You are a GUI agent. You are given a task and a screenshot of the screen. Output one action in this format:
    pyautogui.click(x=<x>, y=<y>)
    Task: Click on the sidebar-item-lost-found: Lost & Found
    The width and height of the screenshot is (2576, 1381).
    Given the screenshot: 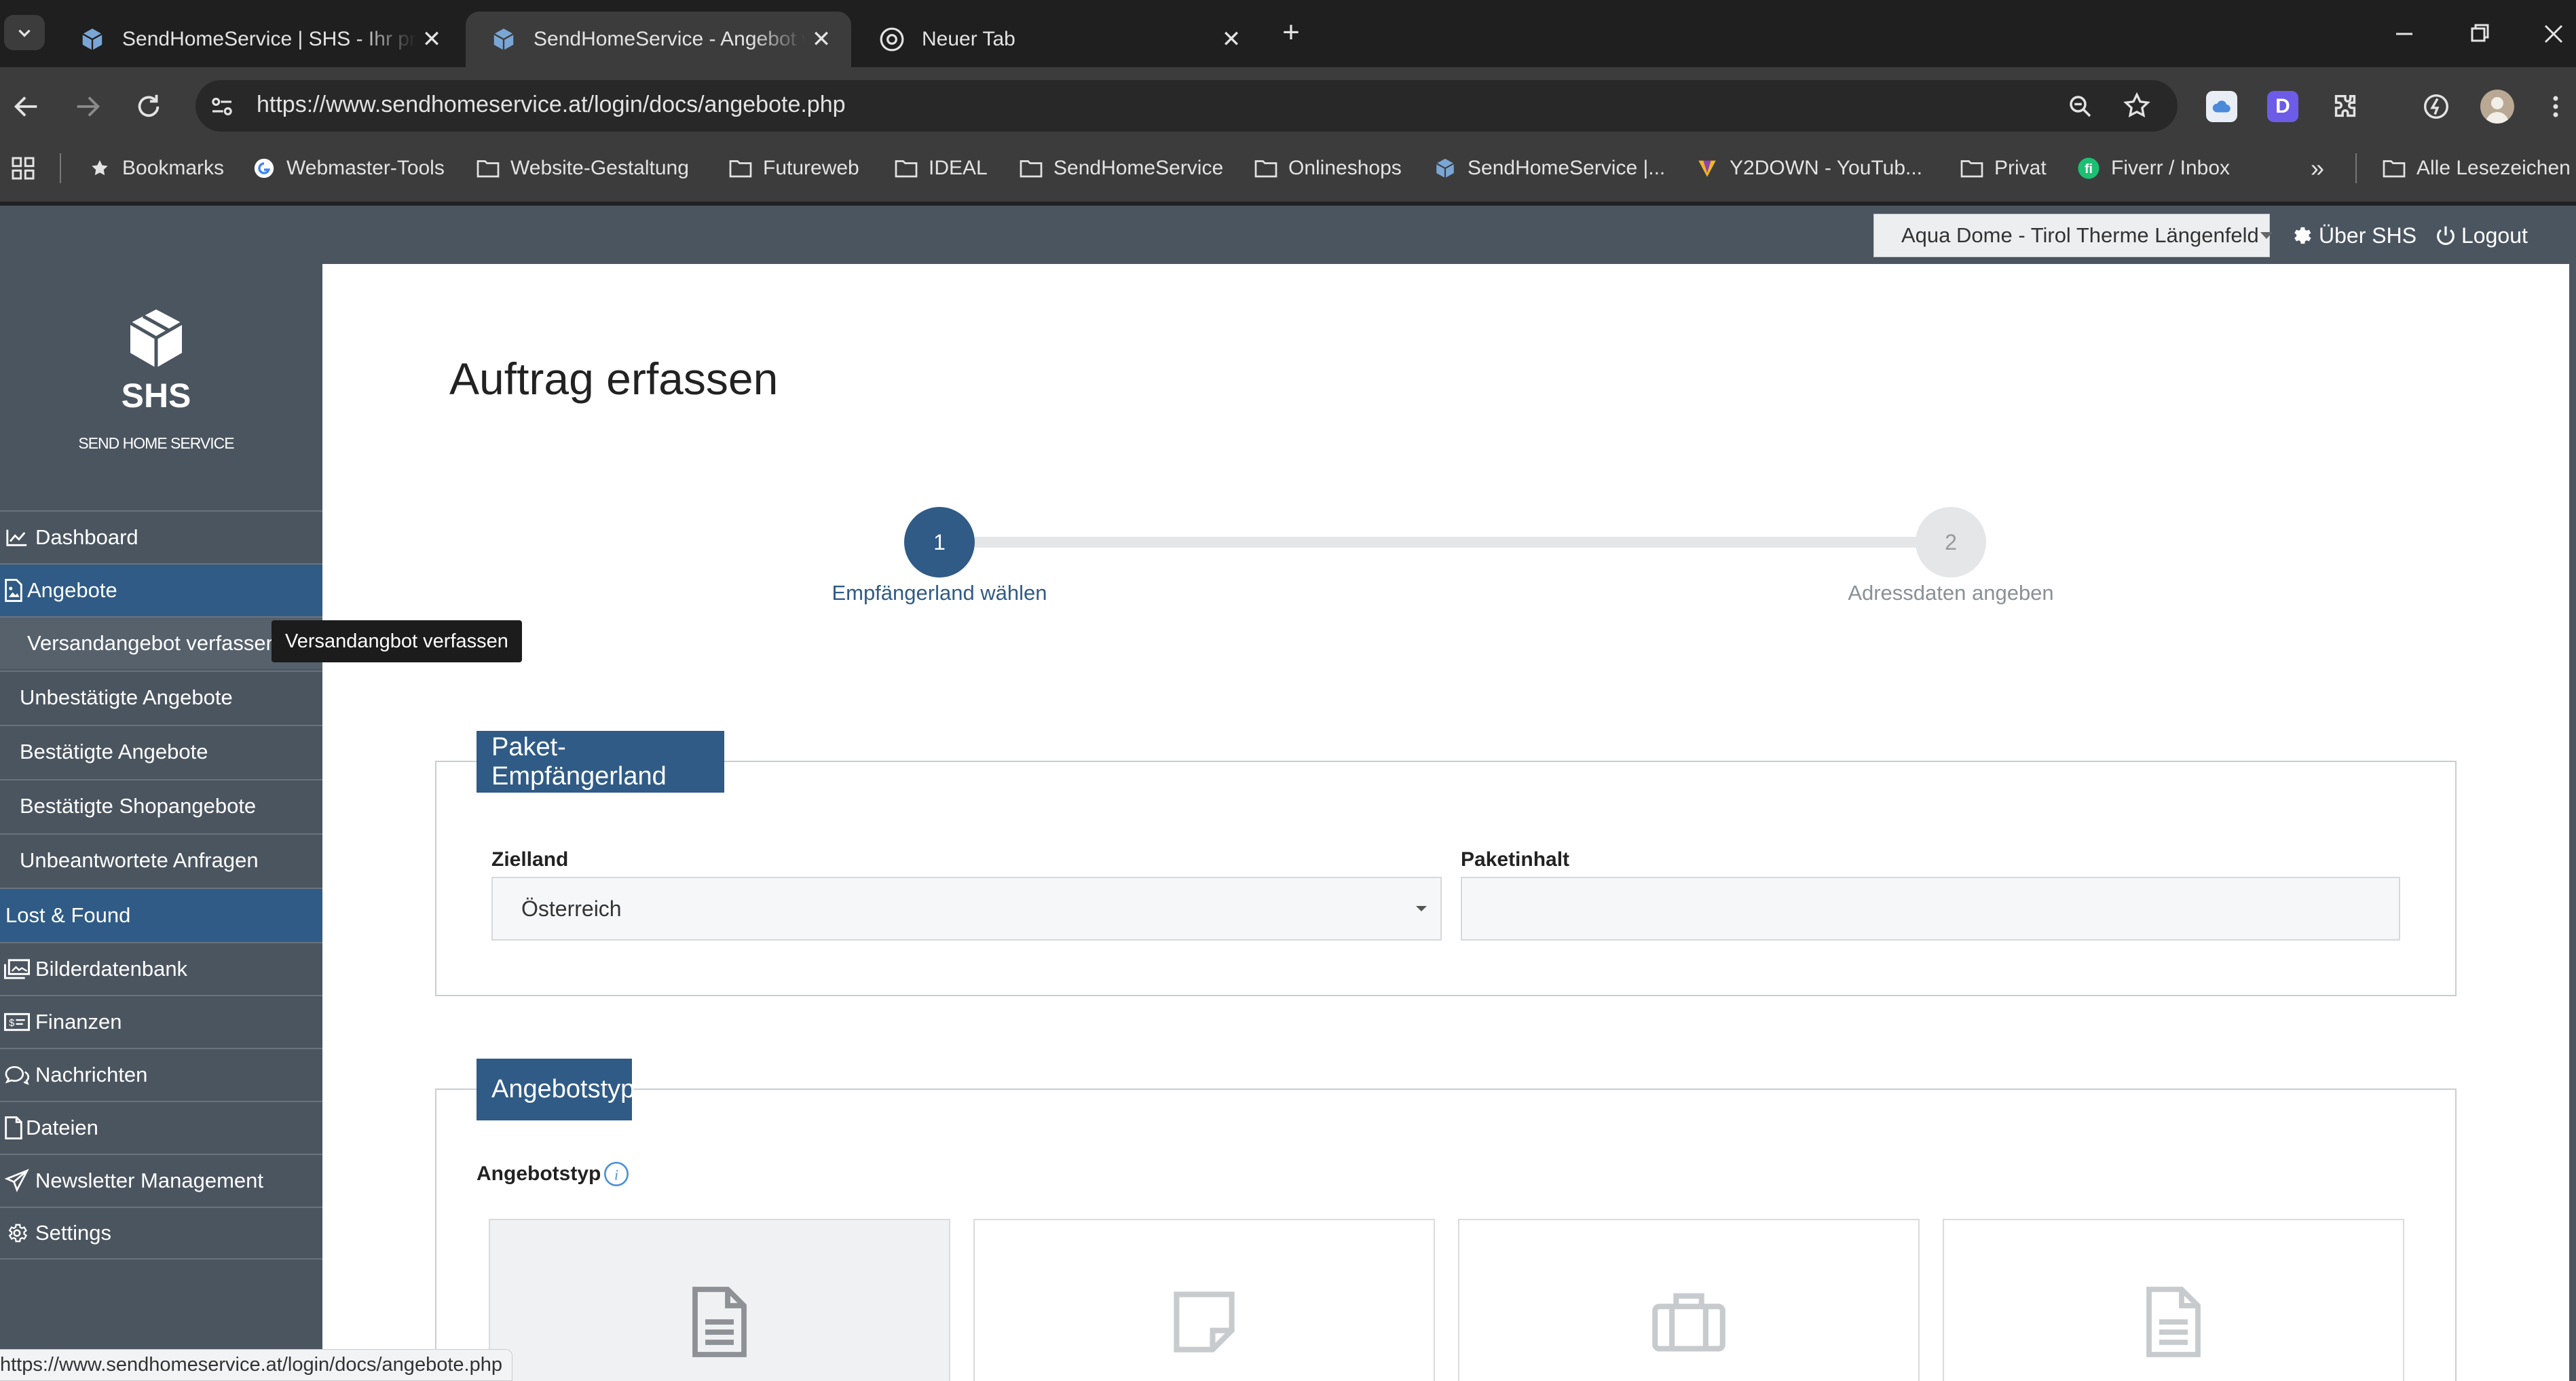 What is the action you would take?
    pyautogui.click(x=161, y=915)
    